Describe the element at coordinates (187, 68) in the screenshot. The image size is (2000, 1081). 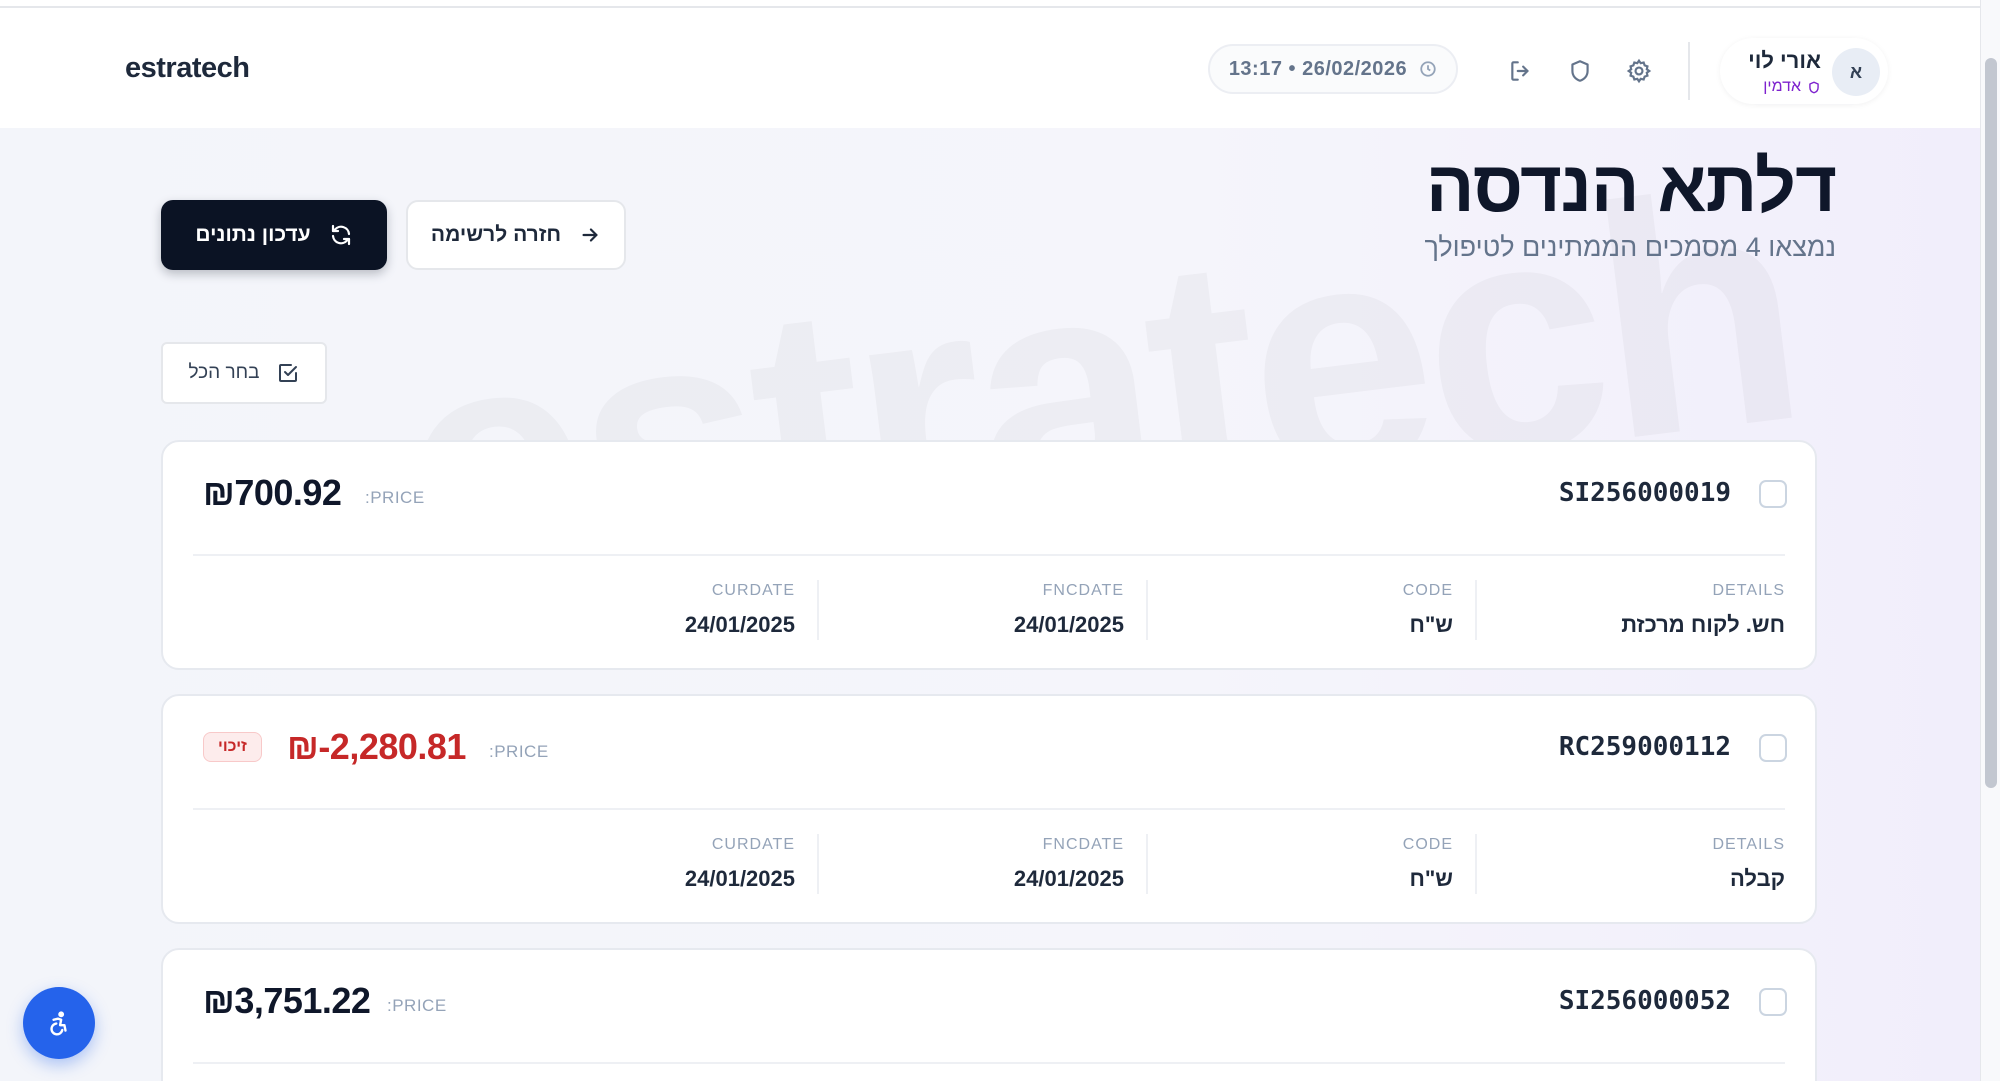
I see `app-logo: estratech` at that location.